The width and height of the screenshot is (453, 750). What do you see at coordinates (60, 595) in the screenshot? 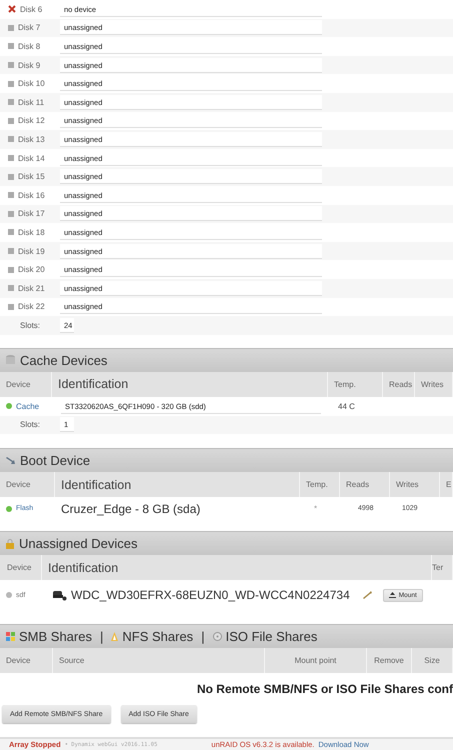
I see `drive-gear-icon` at bounding box center [60, 595].